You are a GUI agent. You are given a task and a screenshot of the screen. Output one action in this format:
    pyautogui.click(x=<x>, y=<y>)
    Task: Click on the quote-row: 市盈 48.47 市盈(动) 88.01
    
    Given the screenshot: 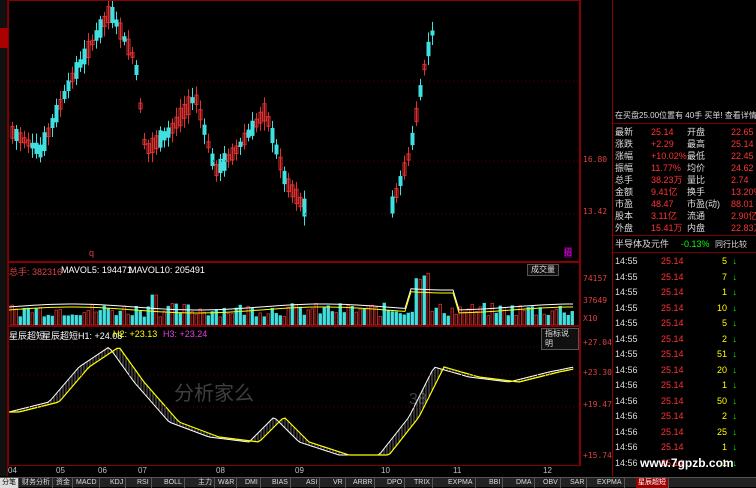 What is the action you would take?
    pyautogui.click(x=684, y=204)
    